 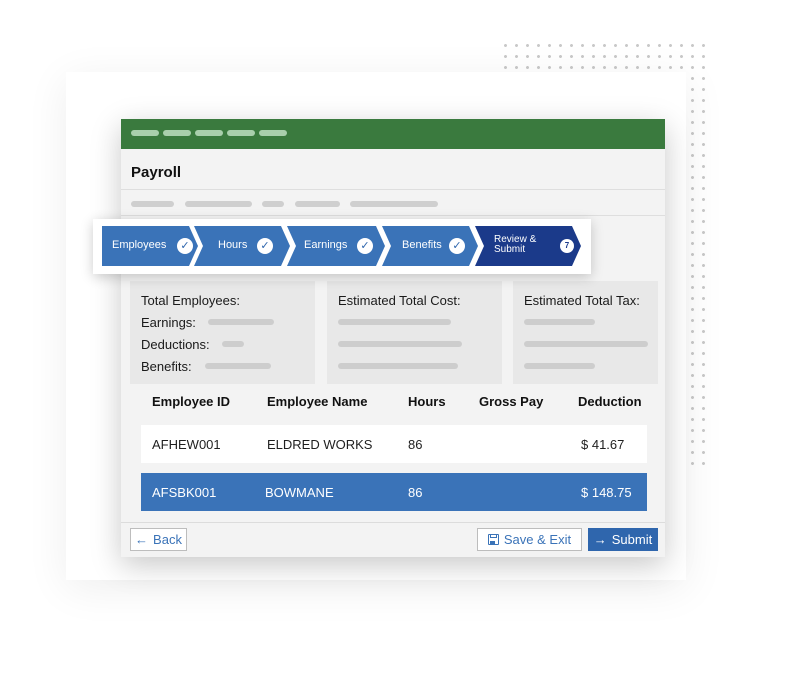 I want to click on summary-title: Estimated Total Cost:, so click(x=399, y=300).